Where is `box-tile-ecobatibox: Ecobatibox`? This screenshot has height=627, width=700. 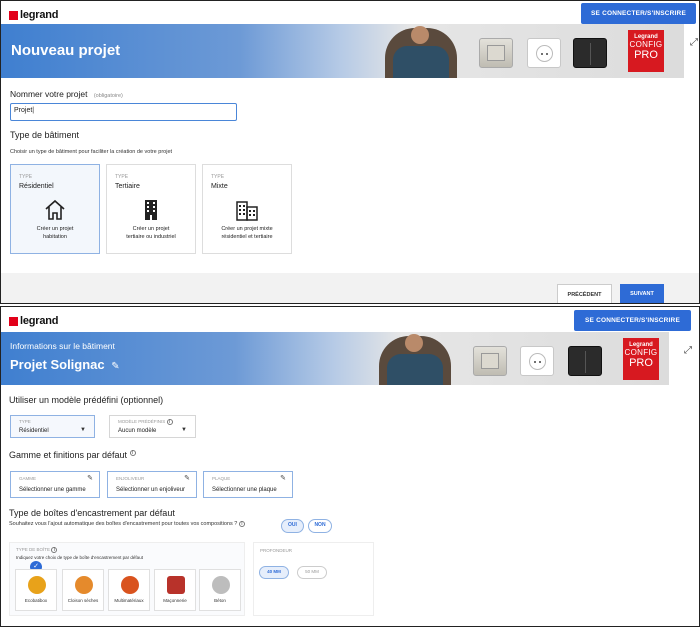 box-tile-ecobatibox: Ecobatibox is located at coordinates (36, 590).